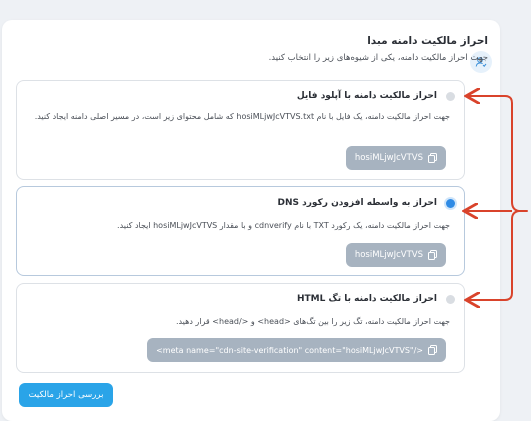 The image size is (531, 421). What do you see at coordinates (496, 198) in the screenshot?
I see `annotation-bracket` at bounding box center [496, 198].